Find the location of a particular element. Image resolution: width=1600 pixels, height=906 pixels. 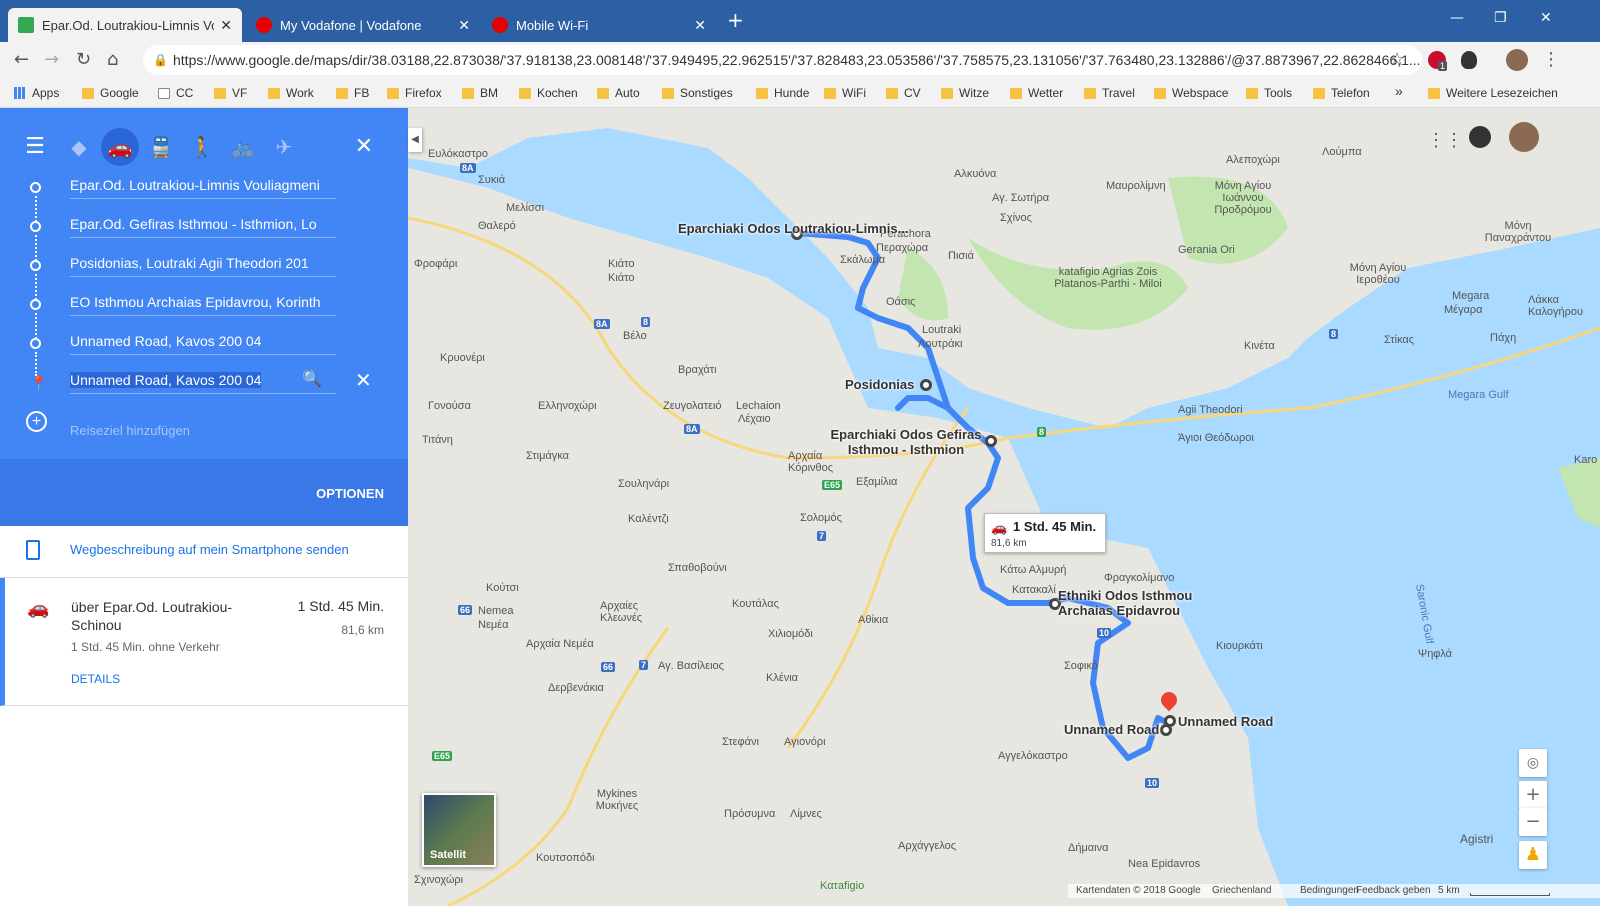

zoom-out-button: − is located at coordinates (1533, 822).